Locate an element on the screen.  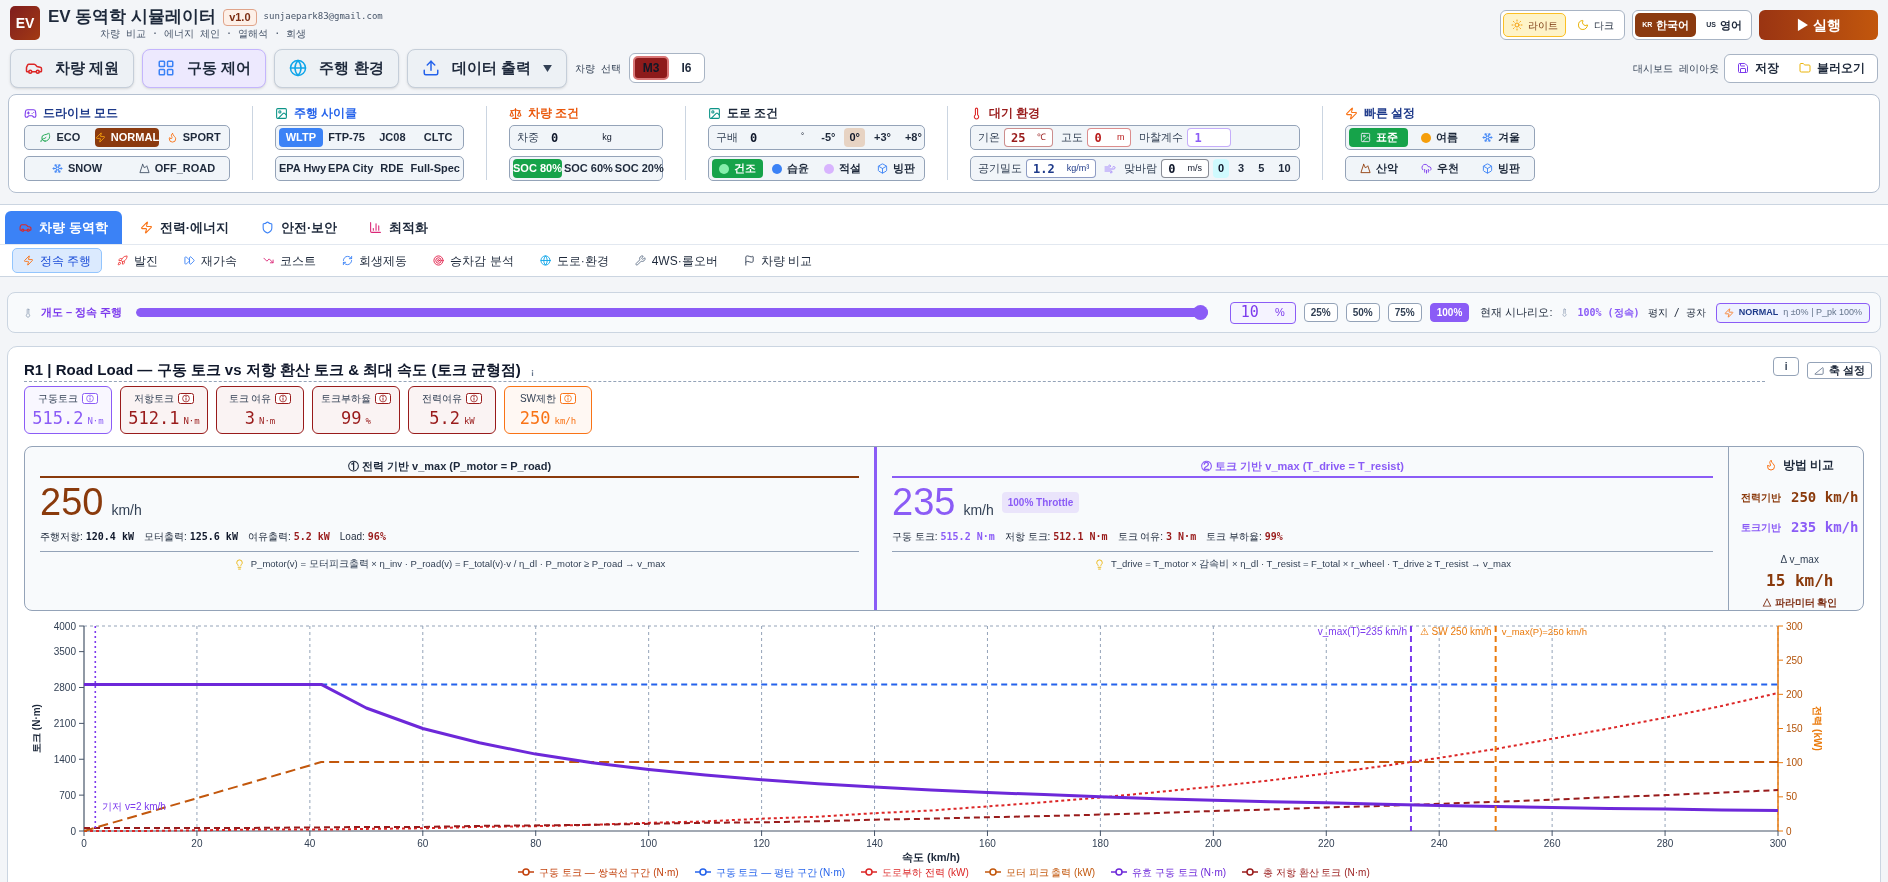
option-button: SPORT is located at coordinates (193, 137).